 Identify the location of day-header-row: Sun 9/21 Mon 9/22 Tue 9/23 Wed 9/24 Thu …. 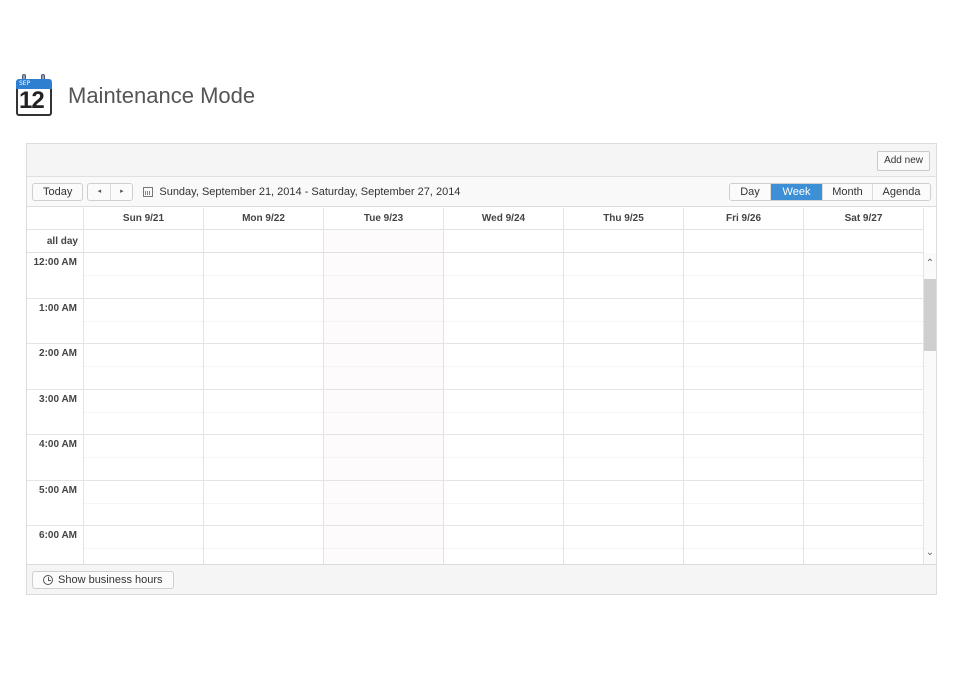
(475, 219).